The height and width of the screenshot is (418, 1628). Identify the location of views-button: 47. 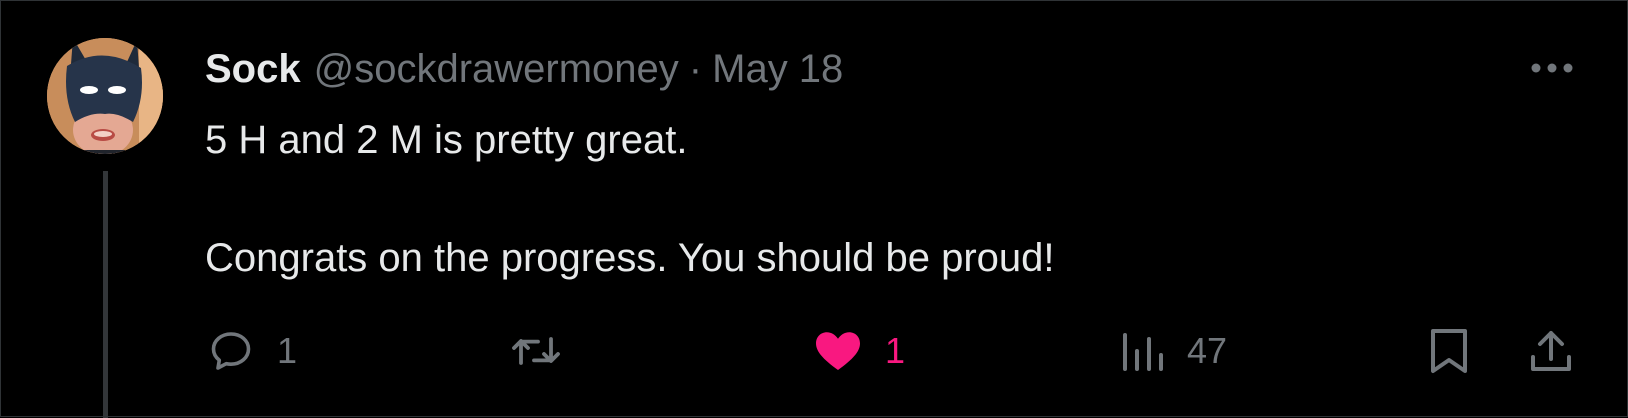
(1174, 351).